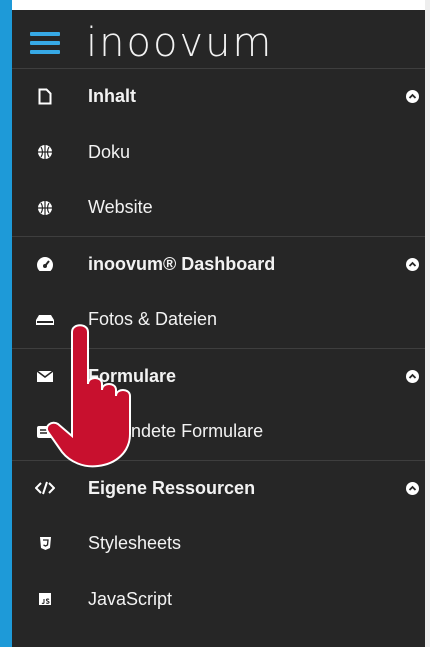 This screenshot has width=430, height=647. What do you see at coordinates (45, 320) in the screenshot?
I see `hard-drive-icon` at bounding box center [45, 320].